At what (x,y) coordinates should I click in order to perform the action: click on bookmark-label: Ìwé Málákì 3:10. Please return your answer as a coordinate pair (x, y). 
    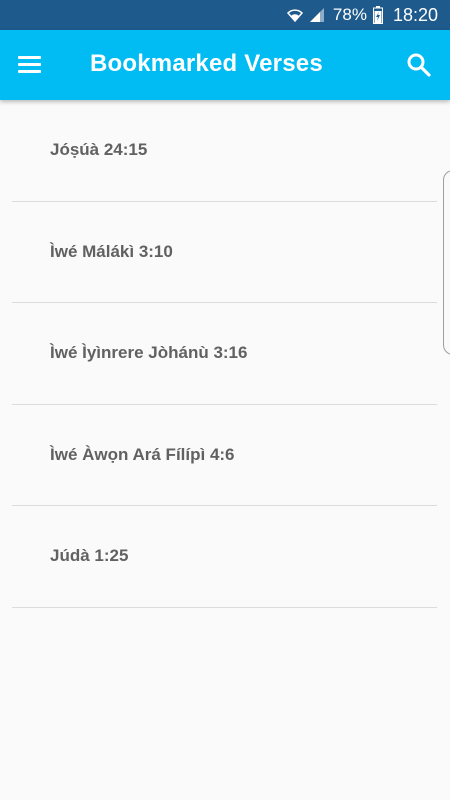
    Looking at the image, I should click on (111, 251).